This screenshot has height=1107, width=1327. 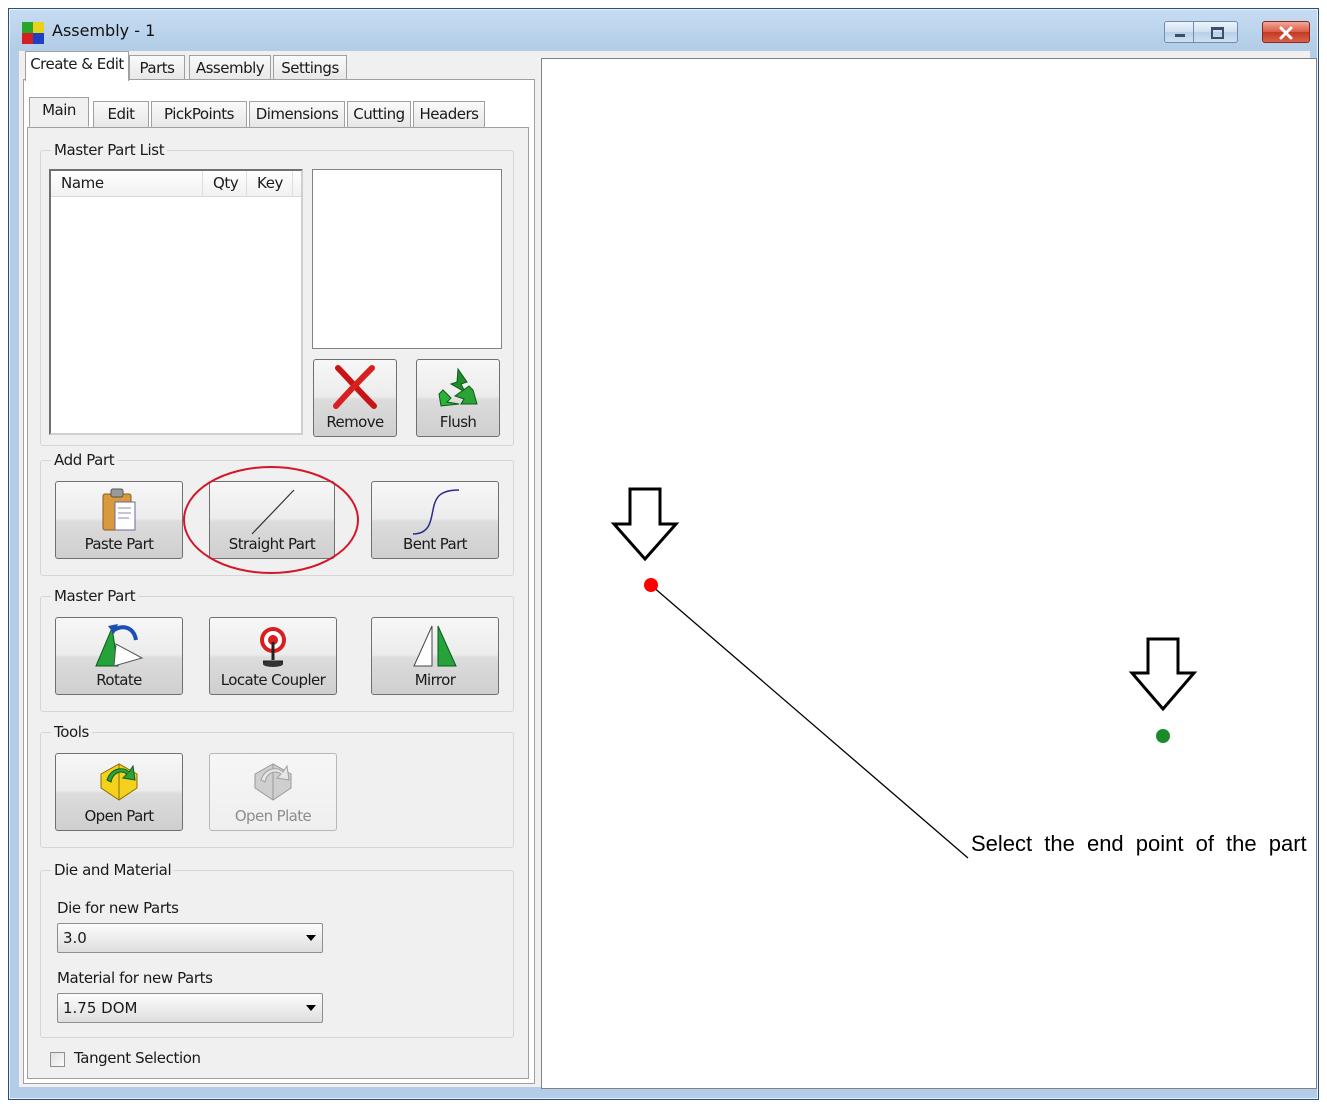 What do you see at coordinates (379, 114) in the screenshot?
I see `tab-cutting: Cutting` at bounding box center [379, 114].